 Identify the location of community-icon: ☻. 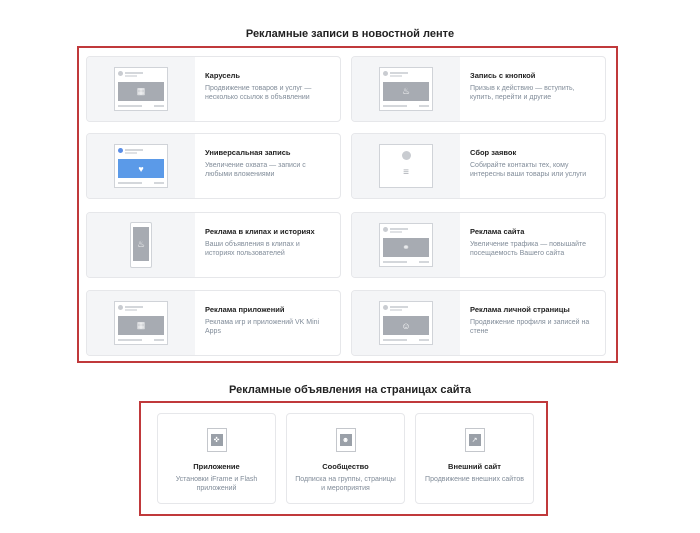
(345, 440).